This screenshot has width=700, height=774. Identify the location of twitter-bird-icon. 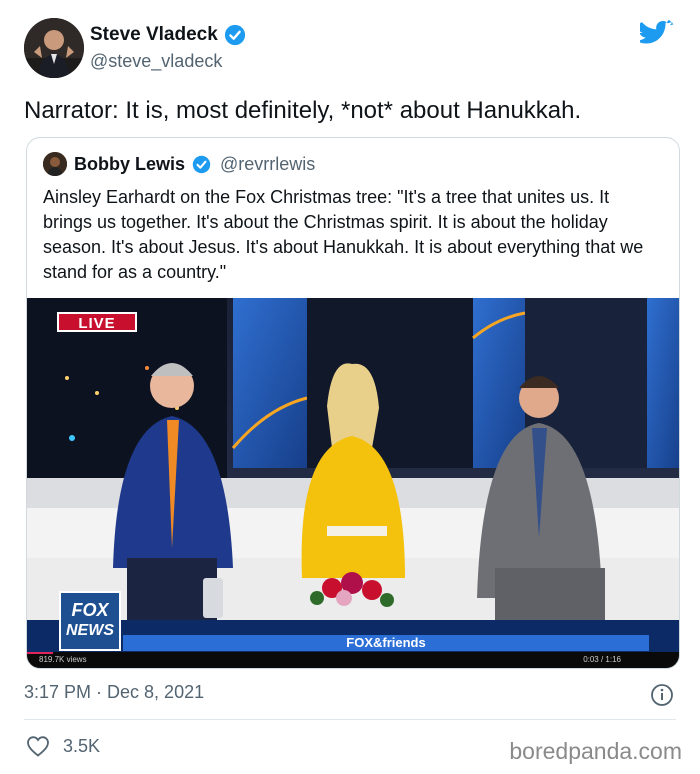
(657, 35).